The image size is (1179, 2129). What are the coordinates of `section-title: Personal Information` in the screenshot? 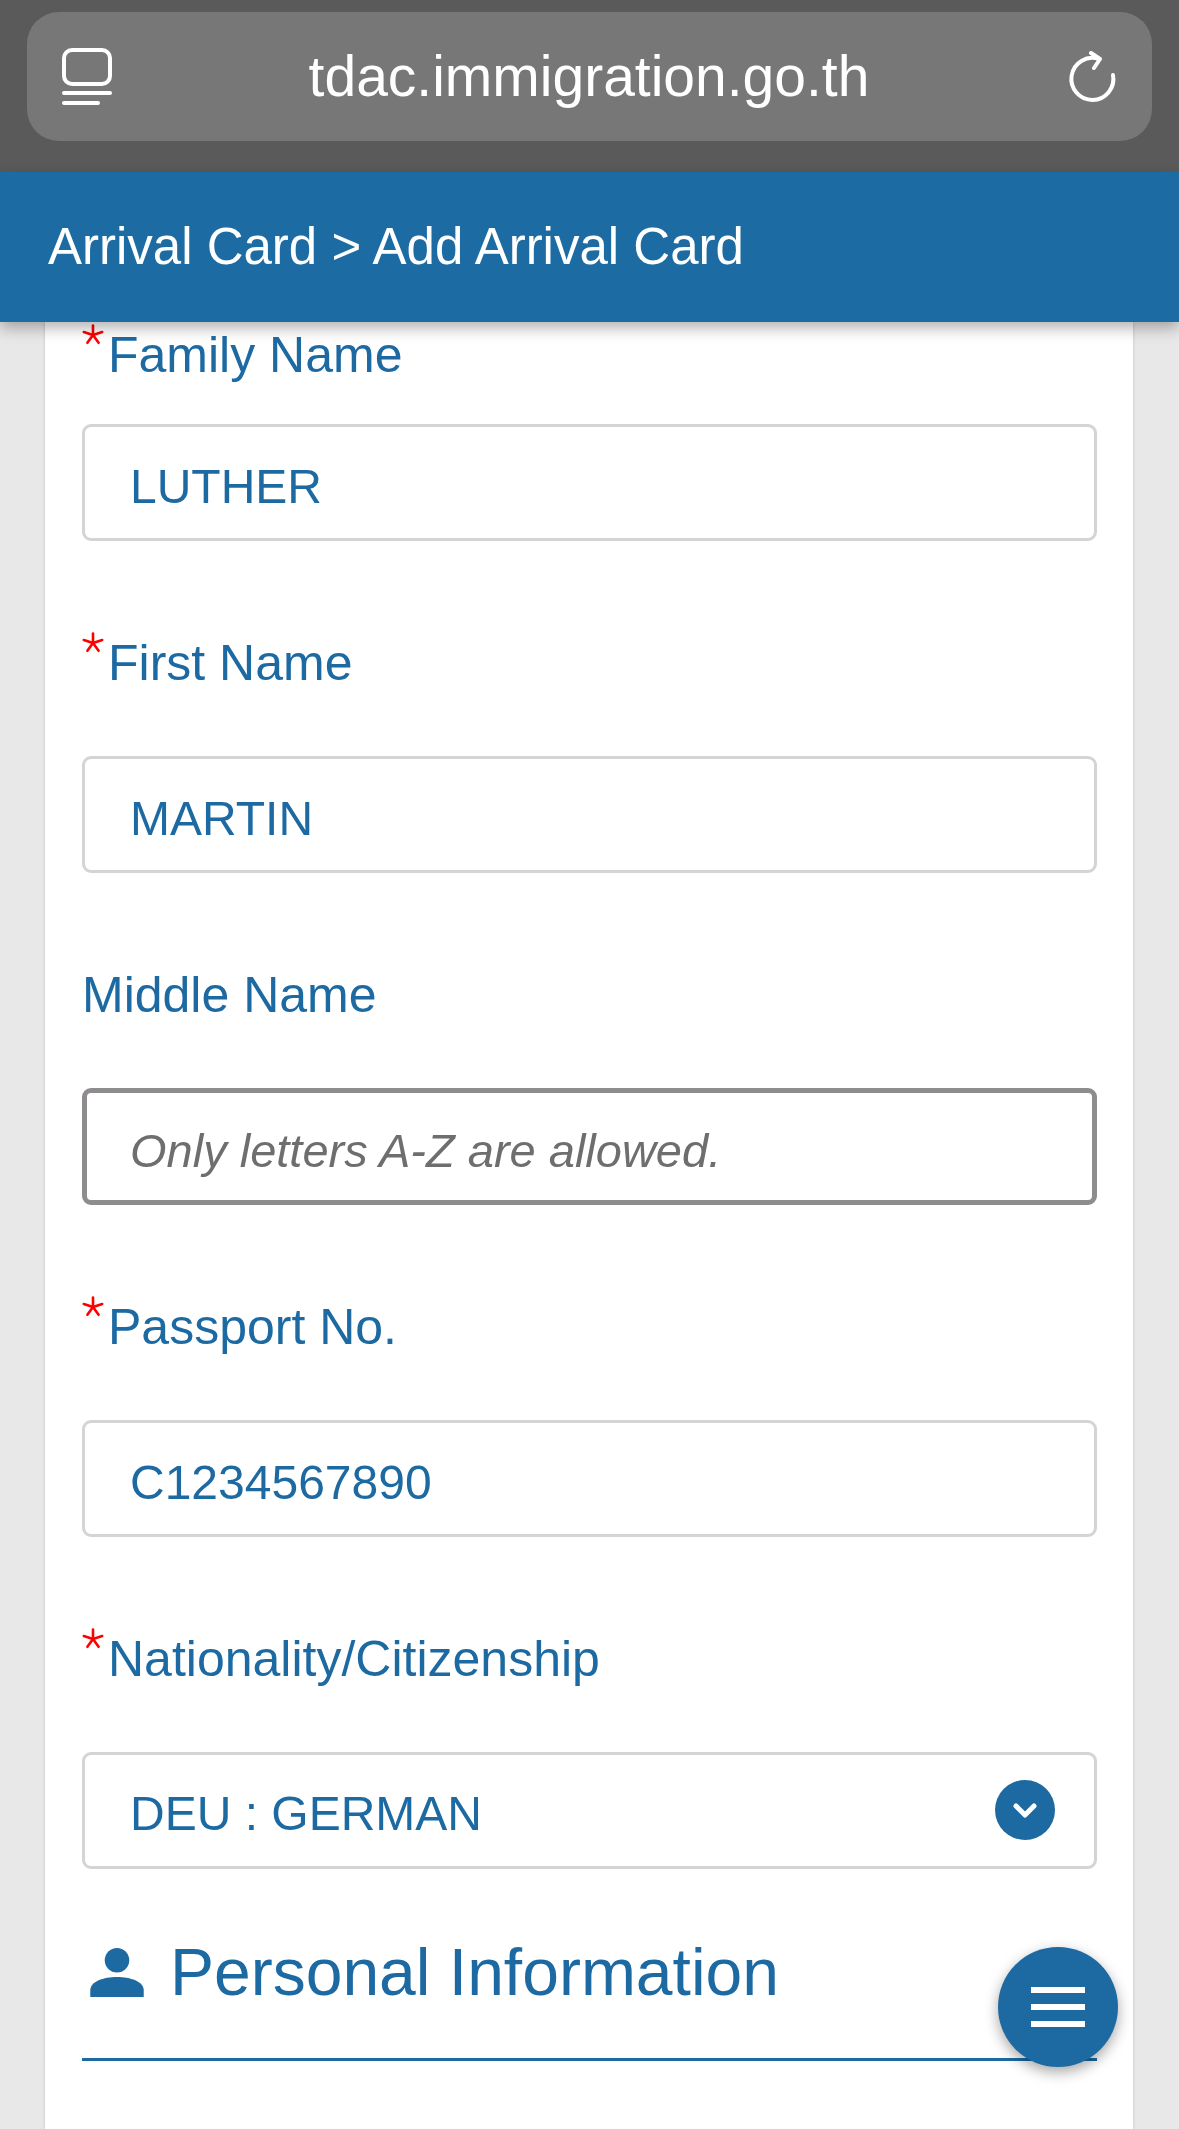 It's located at (474, 1972).